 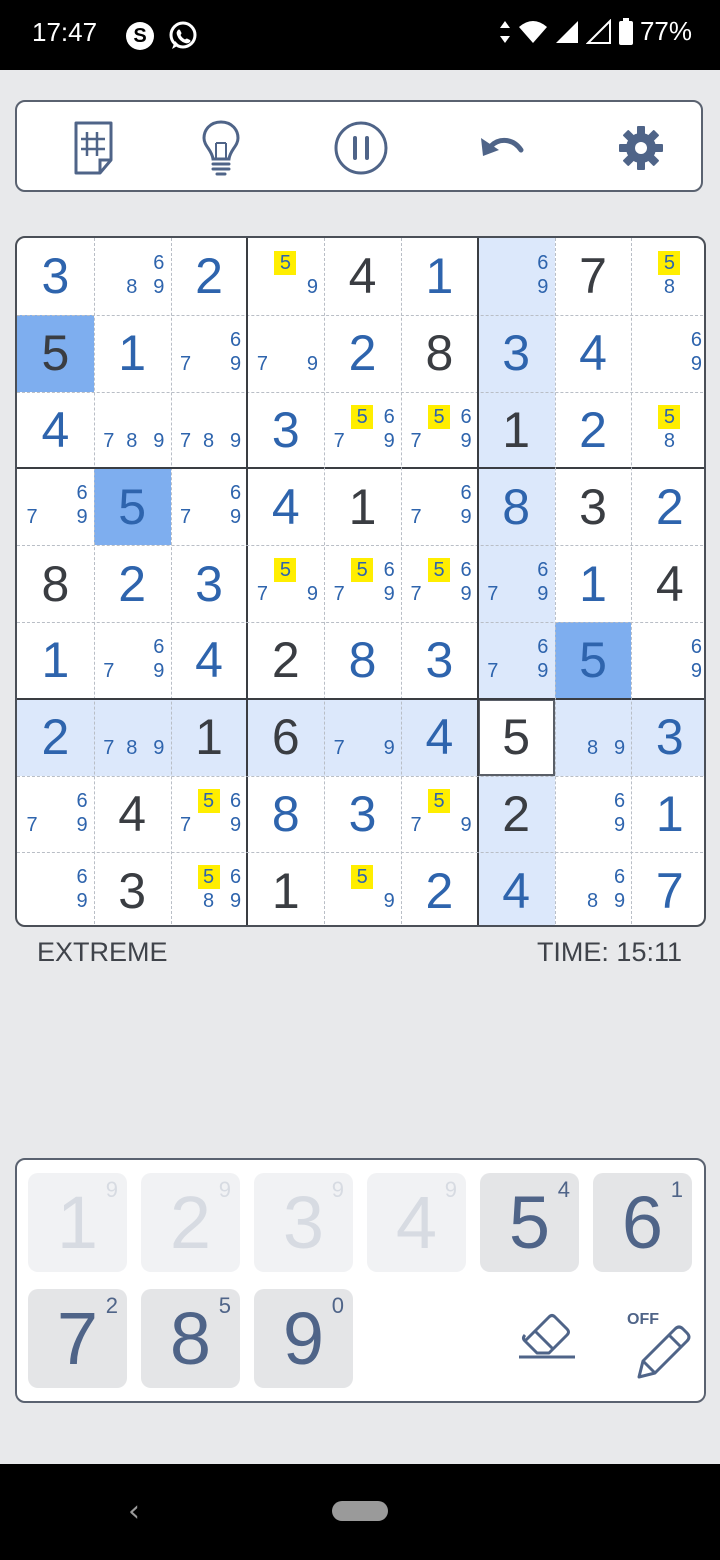 I want to click on grid-cell-r9c3: 5689, so click(x=209, y=888).